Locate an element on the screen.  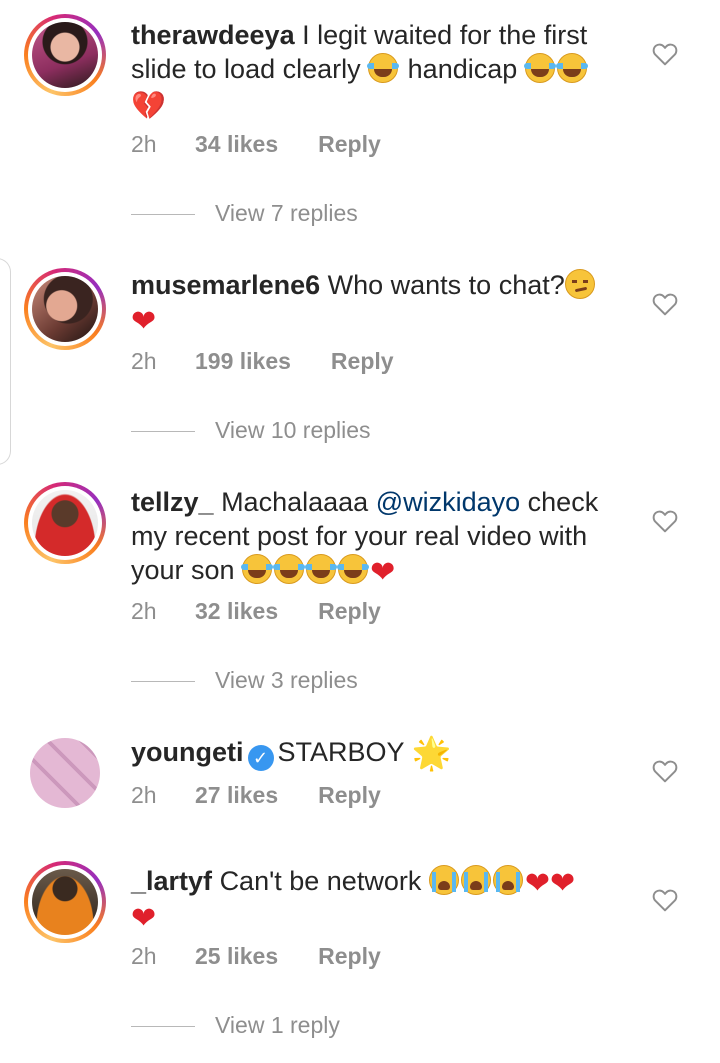
comment-text: youngeti ✓ STARBOY 🌟 is located at coordinates (371, 753).